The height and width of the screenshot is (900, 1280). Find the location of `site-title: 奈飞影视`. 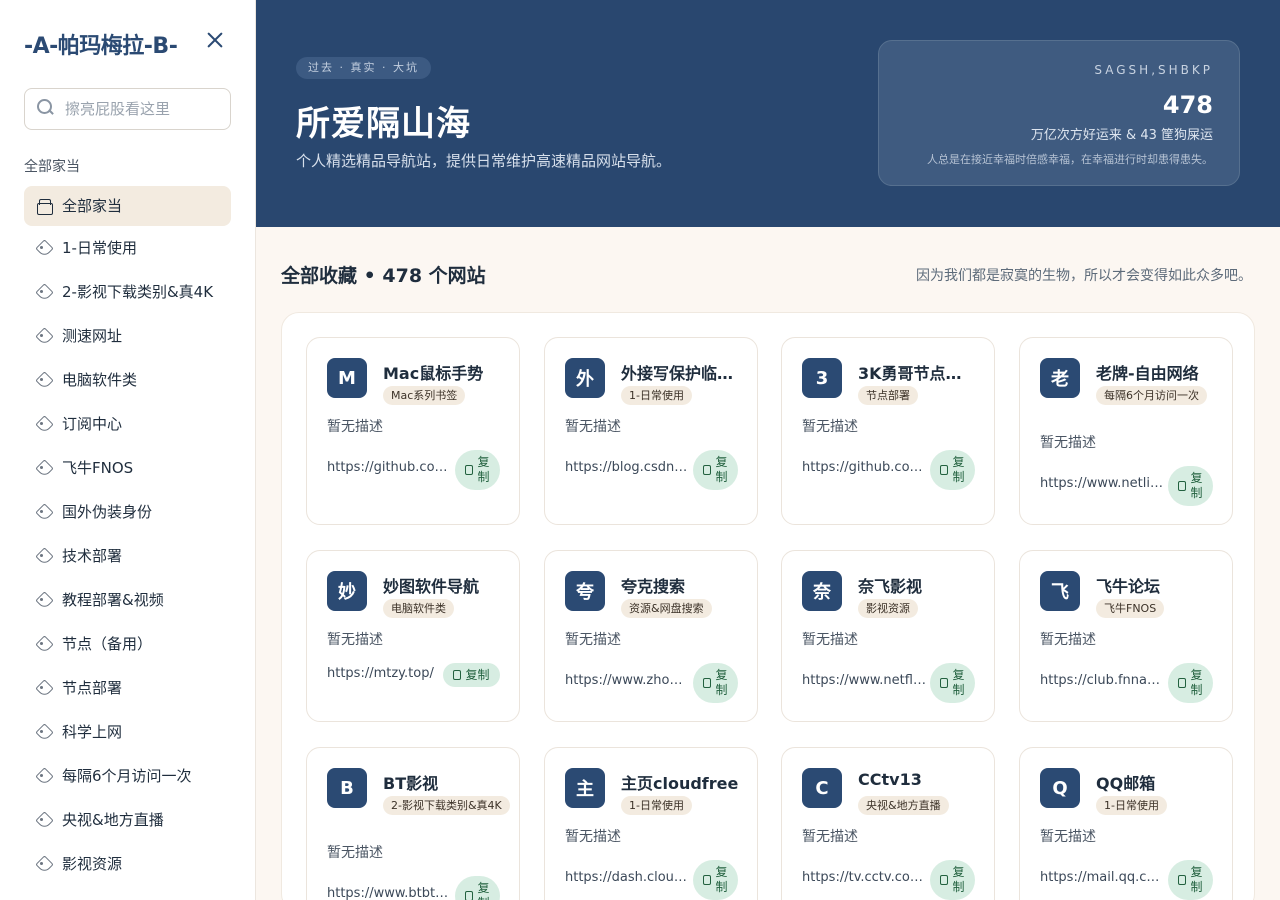

site-title: 奈飞影视 is located at coordinates (918, 585).